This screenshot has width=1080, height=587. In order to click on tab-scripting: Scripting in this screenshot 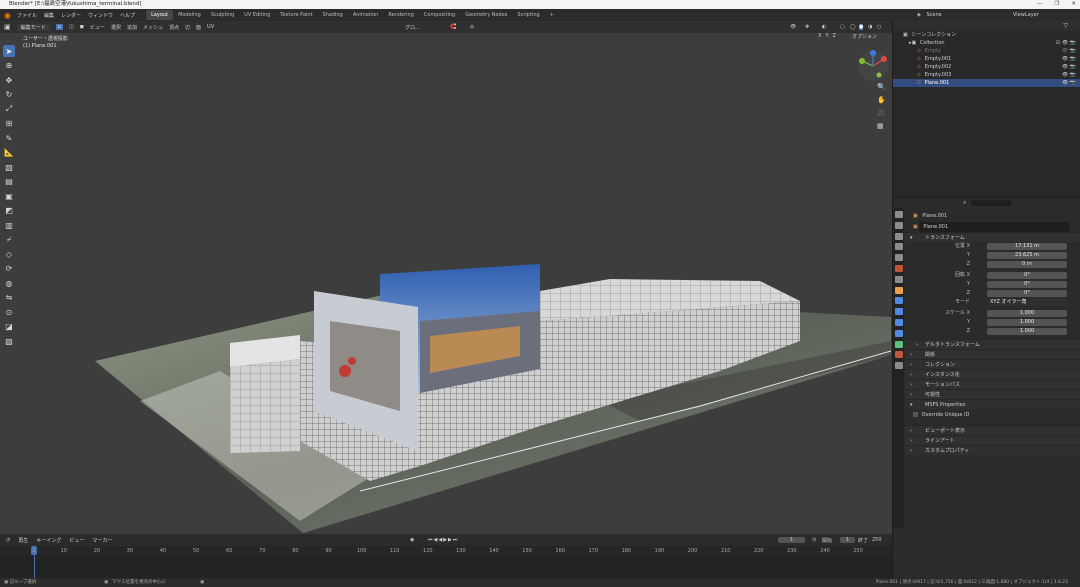, I will do `click(528, 15)`.